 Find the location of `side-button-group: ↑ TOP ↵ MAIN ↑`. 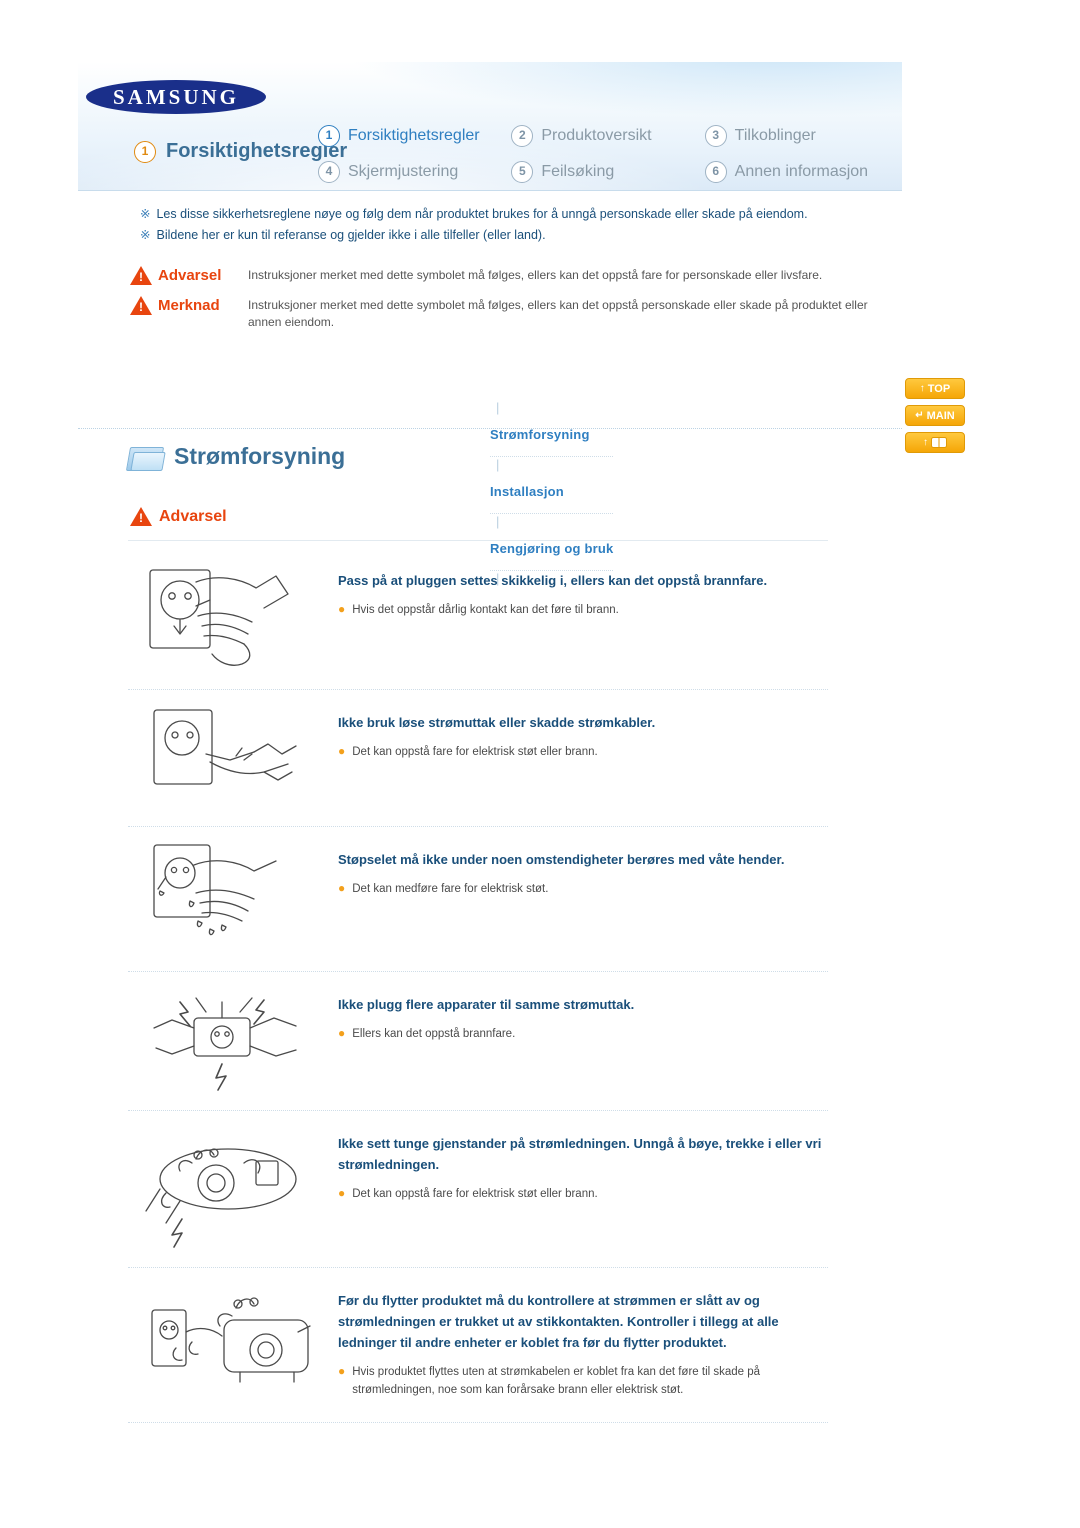

side-button-group: ↑ TOP ↵ MAIN ↑ is located at coordinates (935, 415).